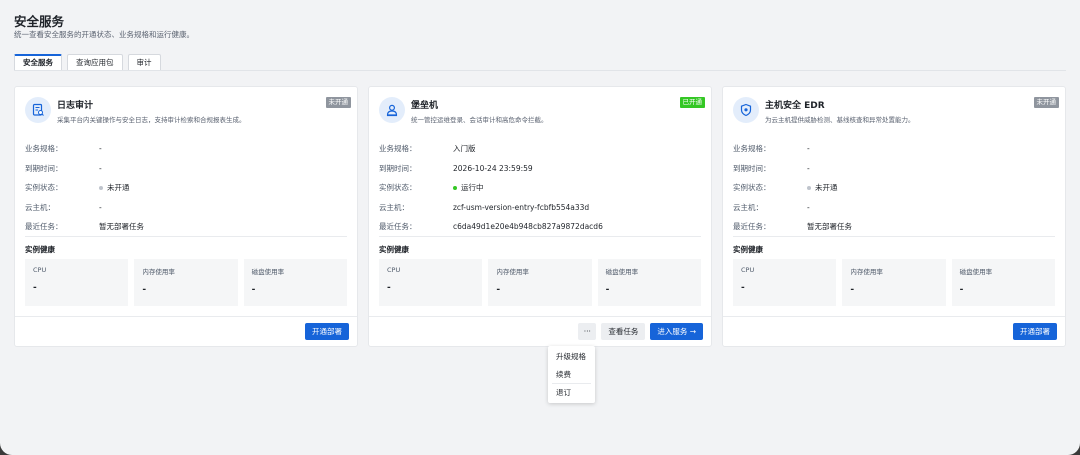  I want to click on status-badge: 已开通, so click(692, 102).